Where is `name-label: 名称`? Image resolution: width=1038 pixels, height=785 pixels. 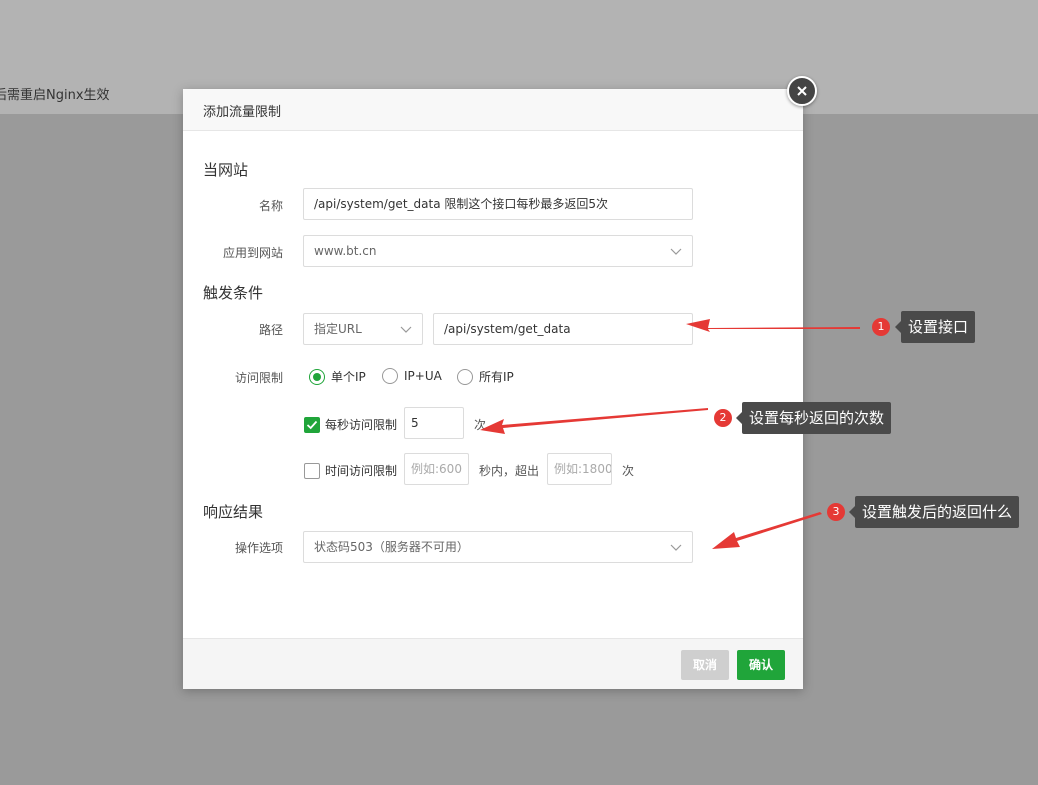 name-label: 名称 is located at coordinates (270, 206).